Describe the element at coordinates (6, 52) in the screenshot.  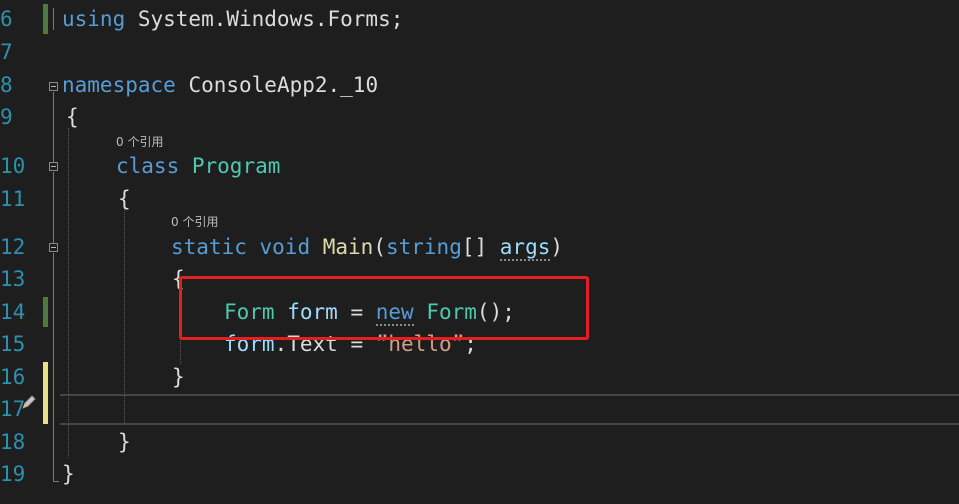
I see `line-number: 7` at that location.